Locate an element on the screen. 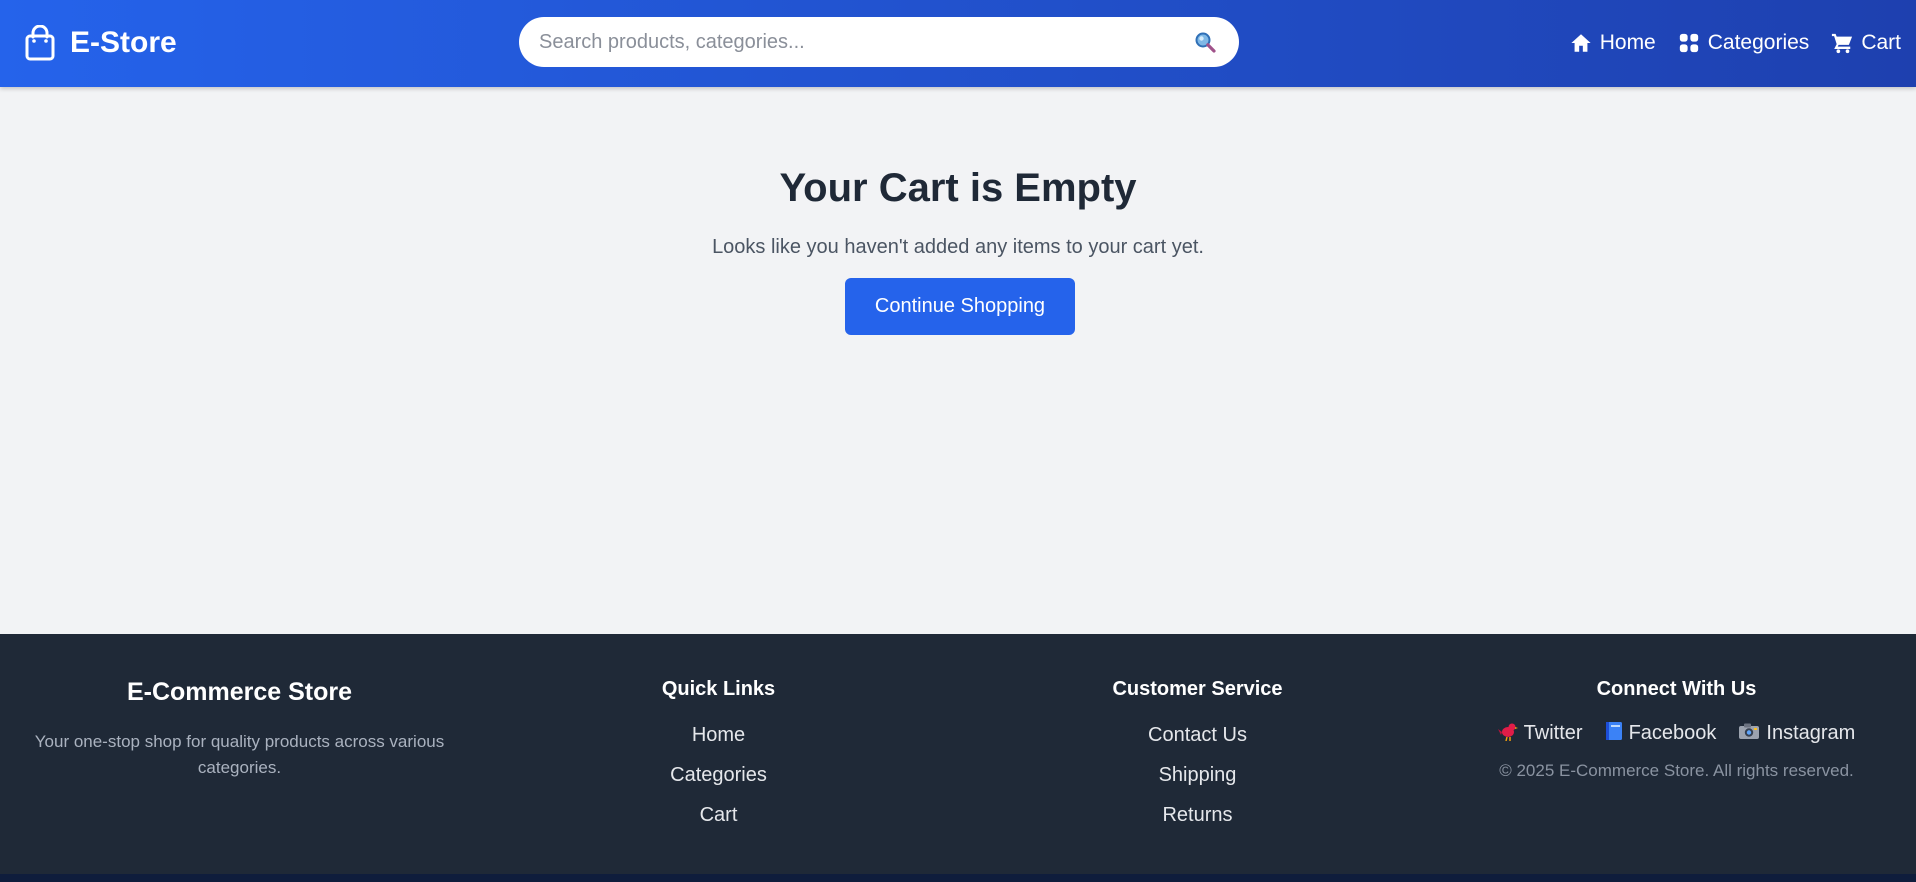 The image size is (1916, 882). social-label-facebook: Facebook is located at coordinates (1672, 732).